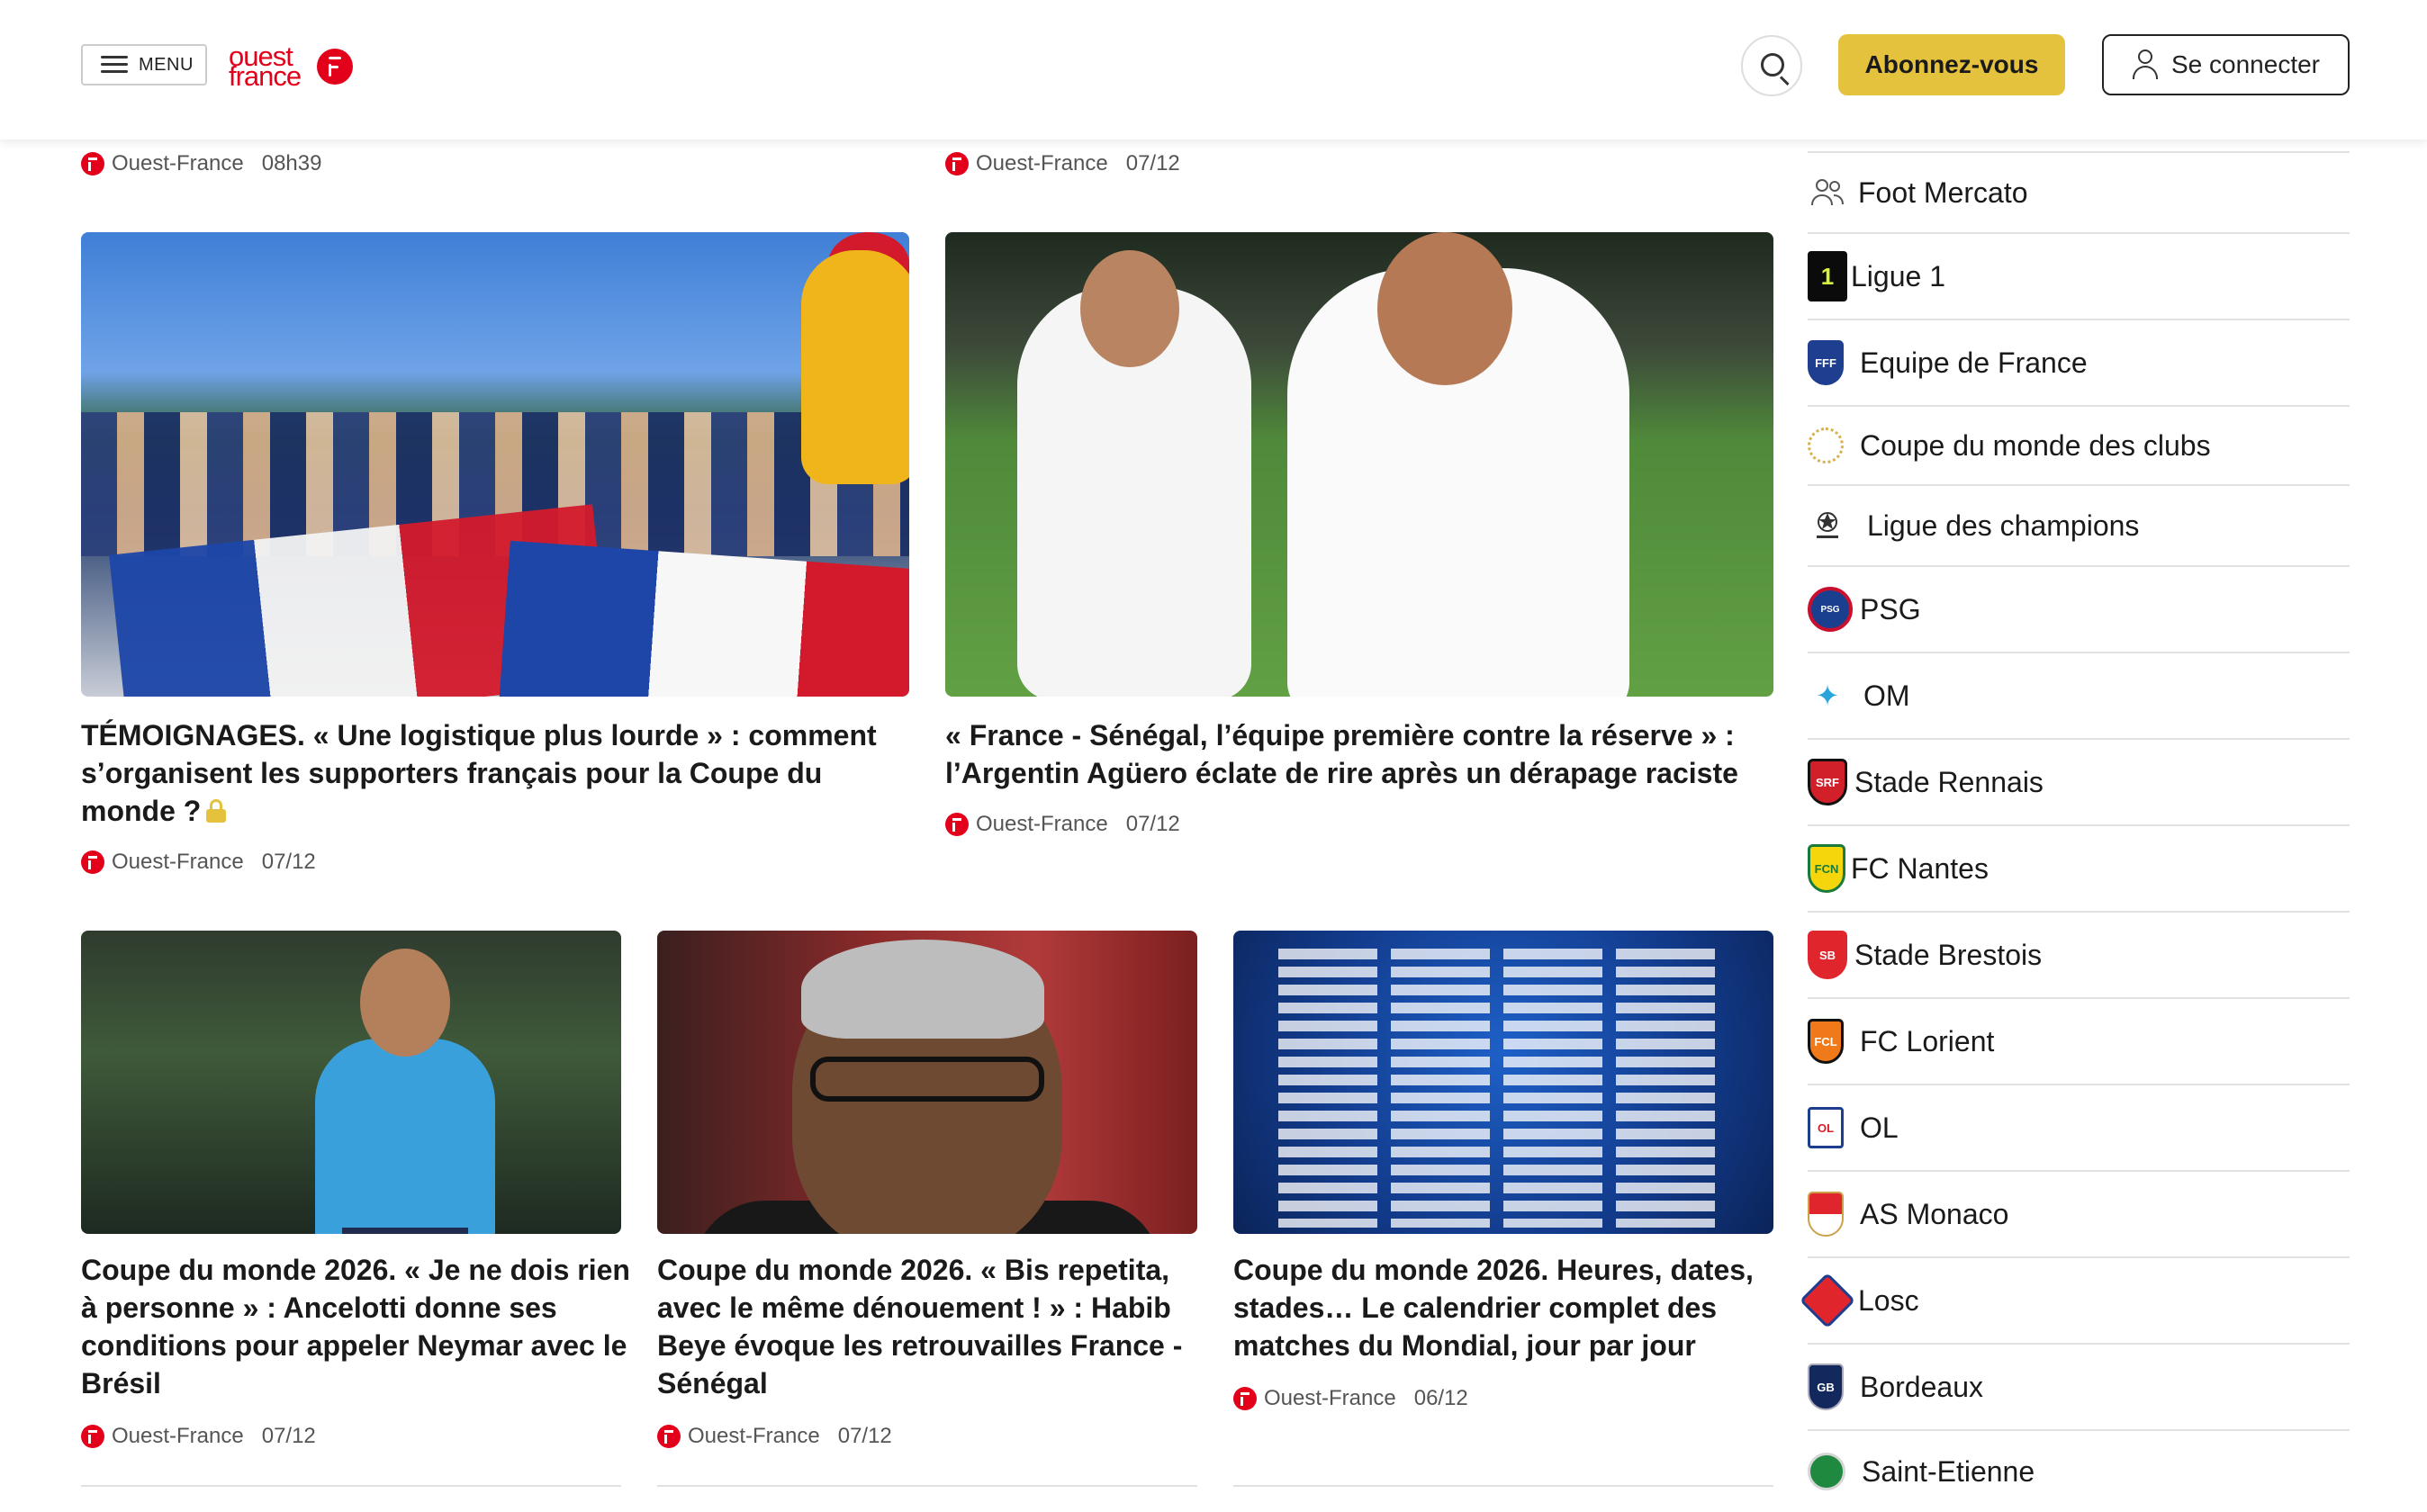 Image resolution: width=2427 pixels, height=1512 pixels. I want to click on sidebar-item-label: Foot Mercato, so click(1943, 192).